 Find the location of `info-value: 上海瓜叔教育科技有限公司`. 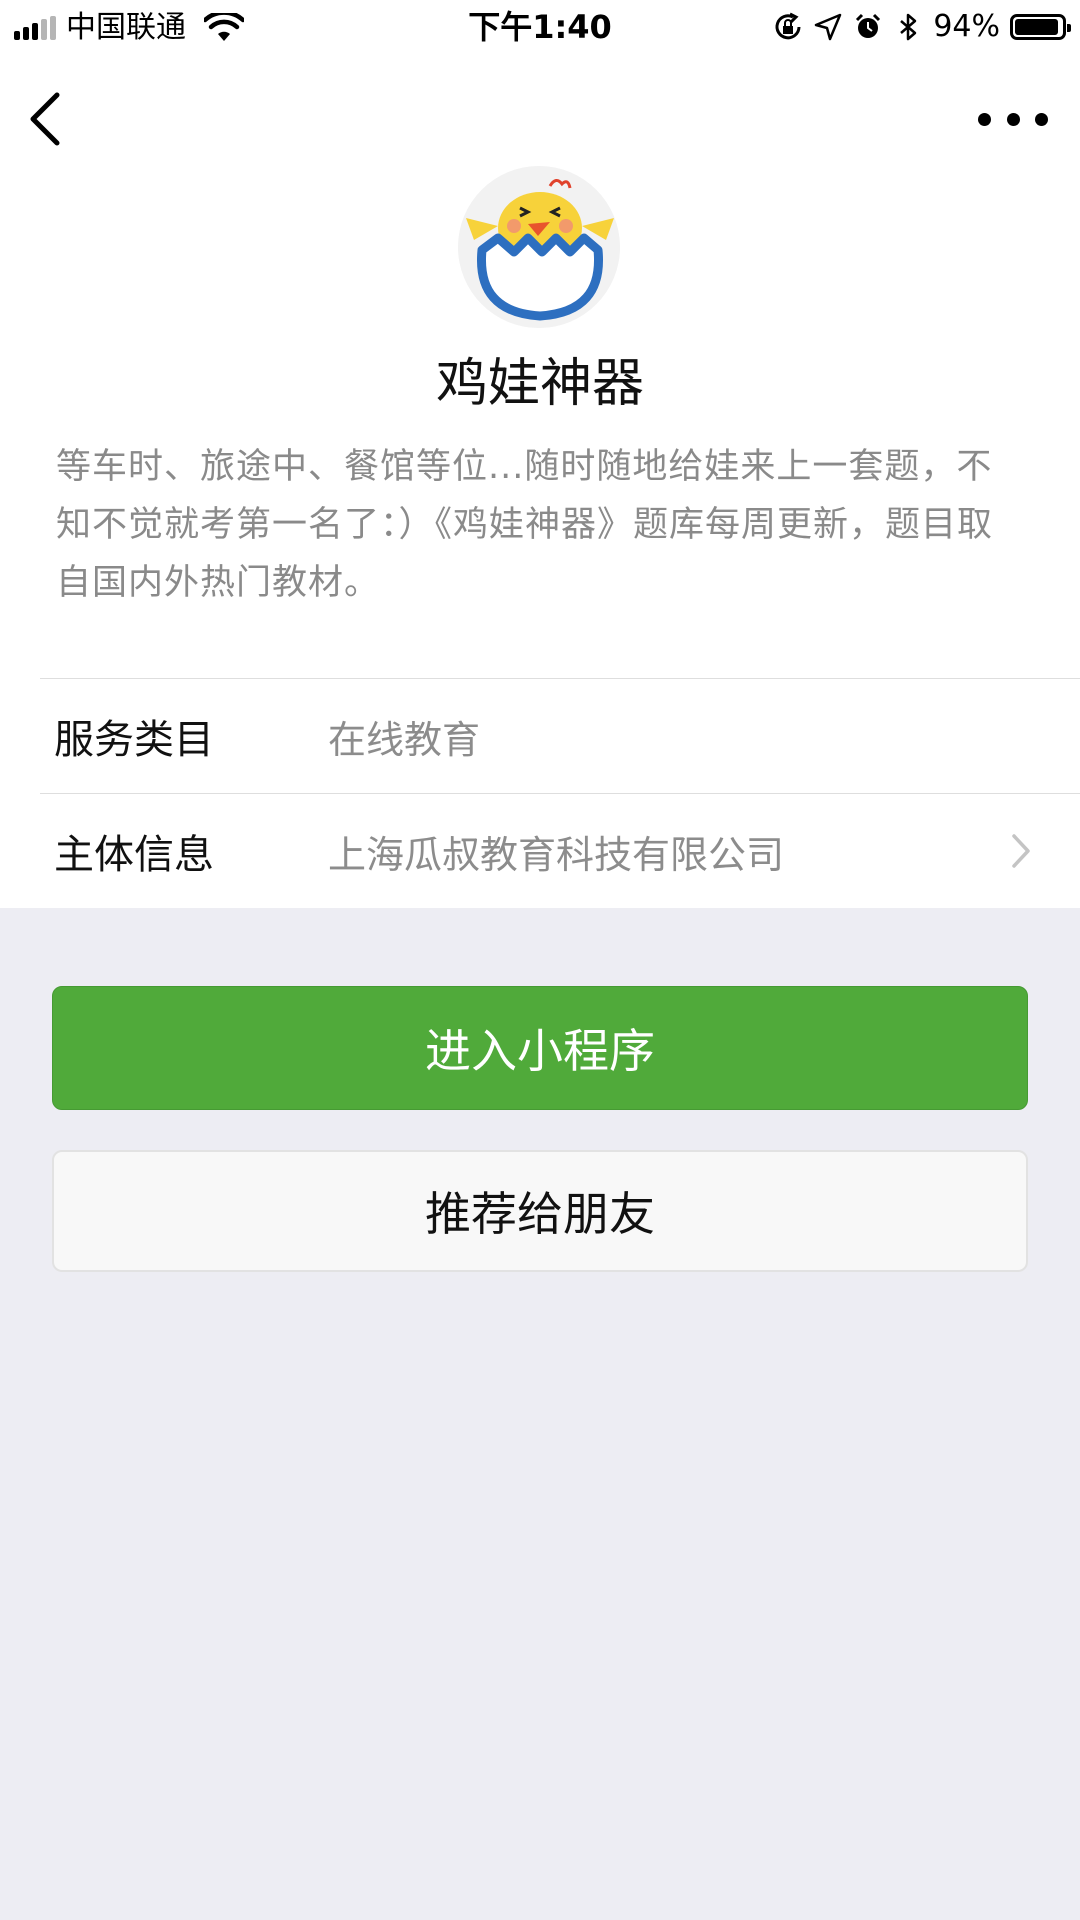

info-value: 上海瓜叔教育科技有限公司 is located at coordinates (556, 854).